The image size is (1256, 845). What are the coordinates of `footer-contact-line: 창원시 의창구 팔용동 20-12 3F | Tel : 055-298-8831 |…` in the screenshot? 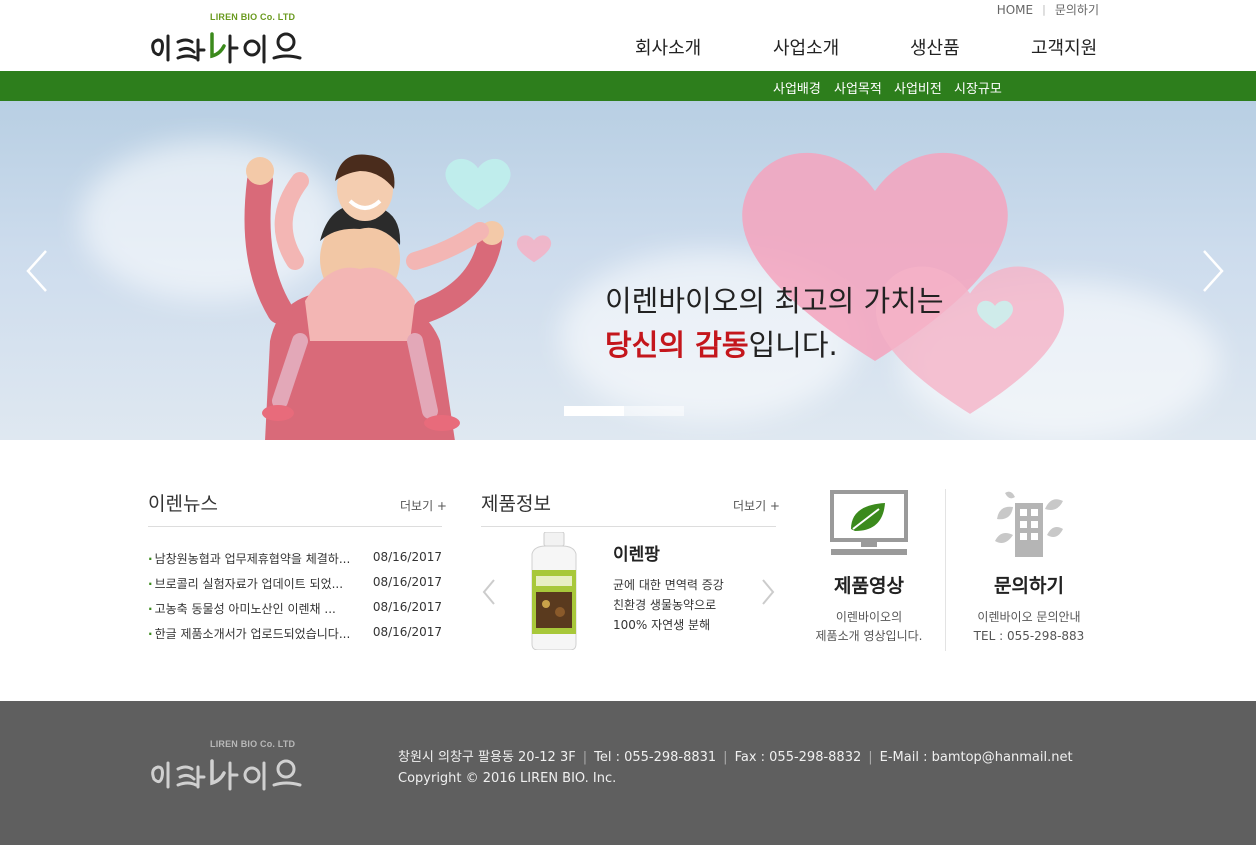 It's located at (735, 757).